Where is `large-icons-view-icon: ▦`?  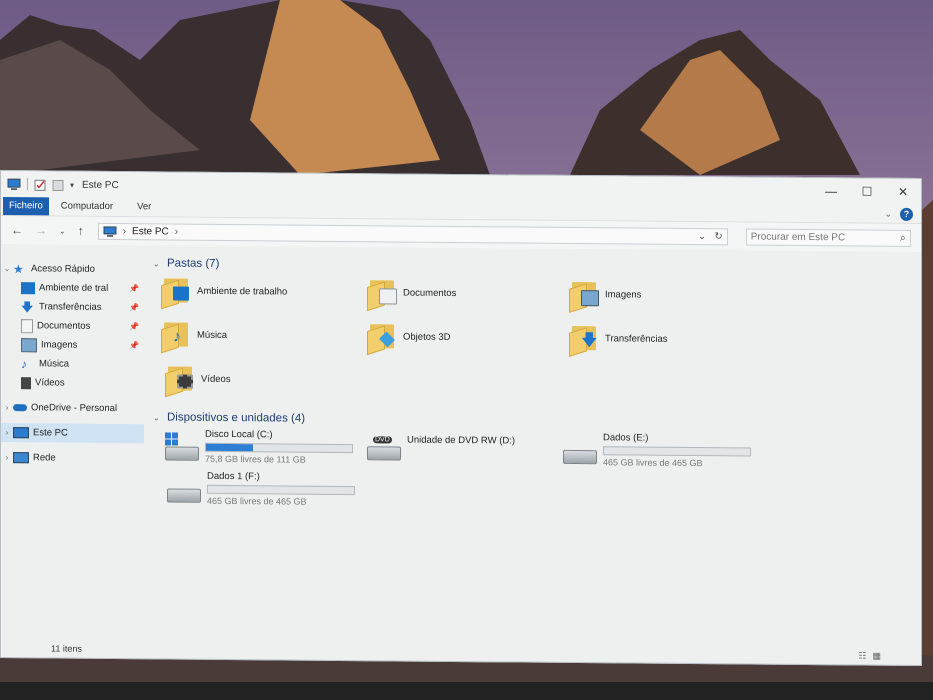
large-icons-view-icon: ▦ is located at coordinates (876, 655).